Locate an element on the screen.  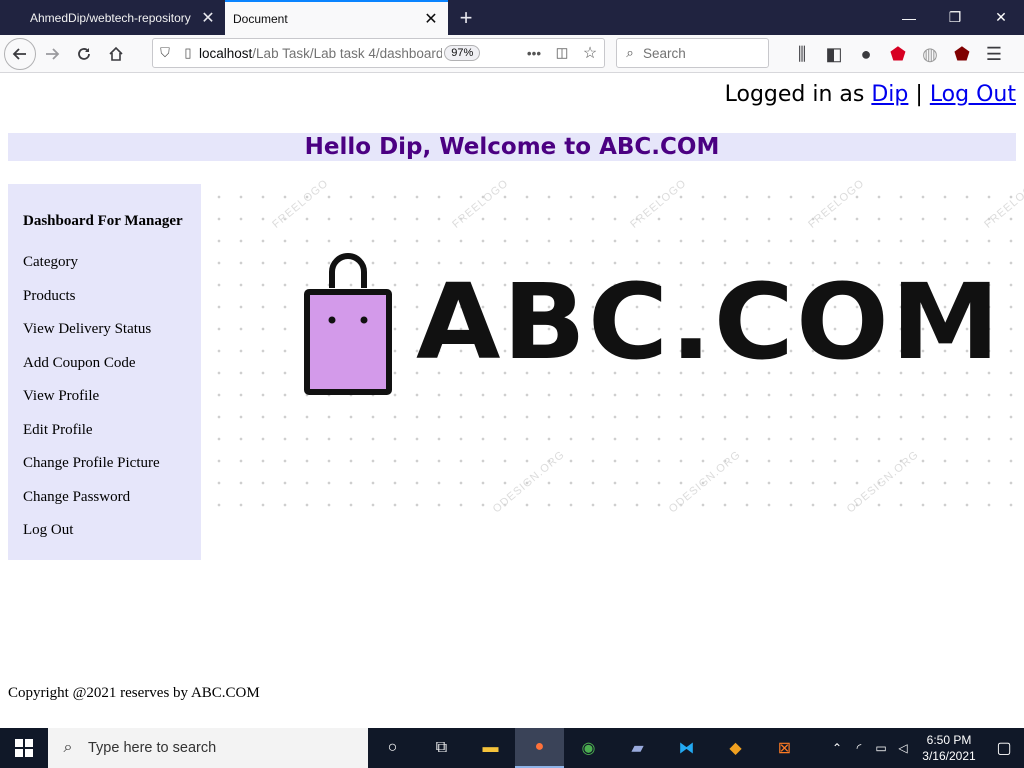
sidebar-item-edit-profile: Edit Profile is located at coordinates (112, 439).